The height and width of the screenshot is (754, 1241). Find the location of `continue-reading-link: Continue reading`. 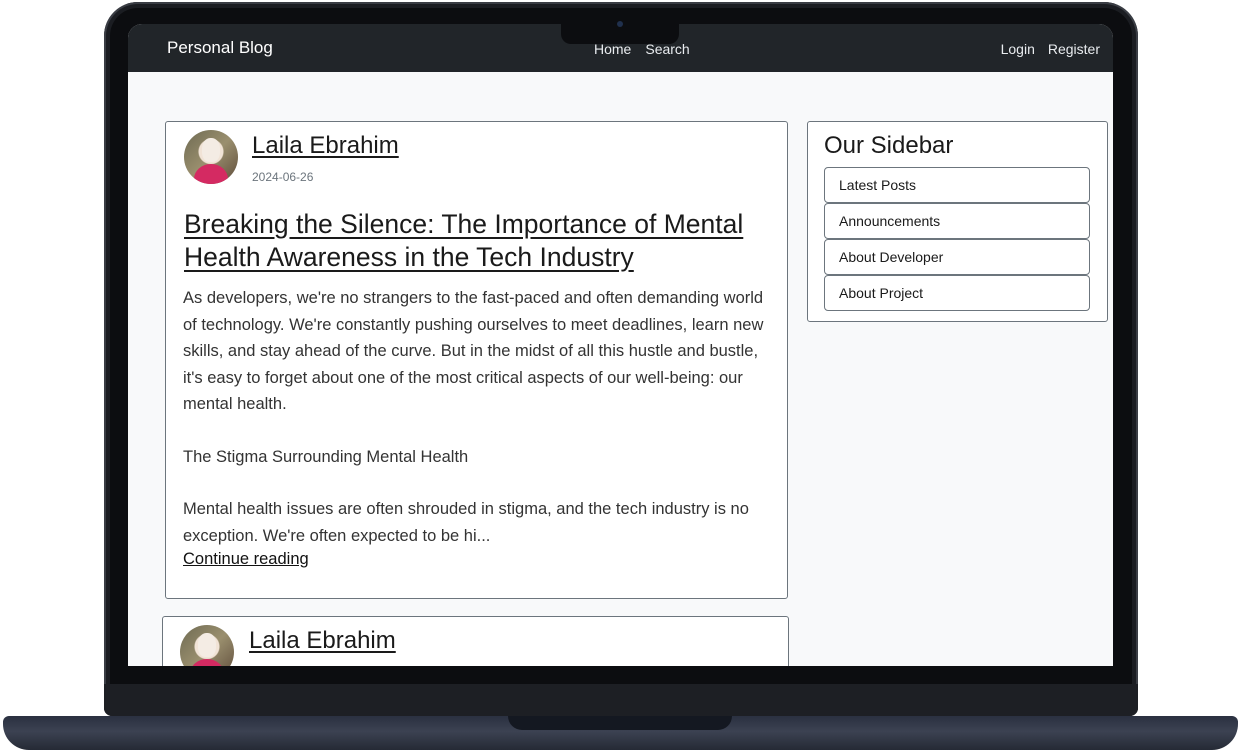

continue-reading-link: Continue reading is located at coordinates (246, 559).